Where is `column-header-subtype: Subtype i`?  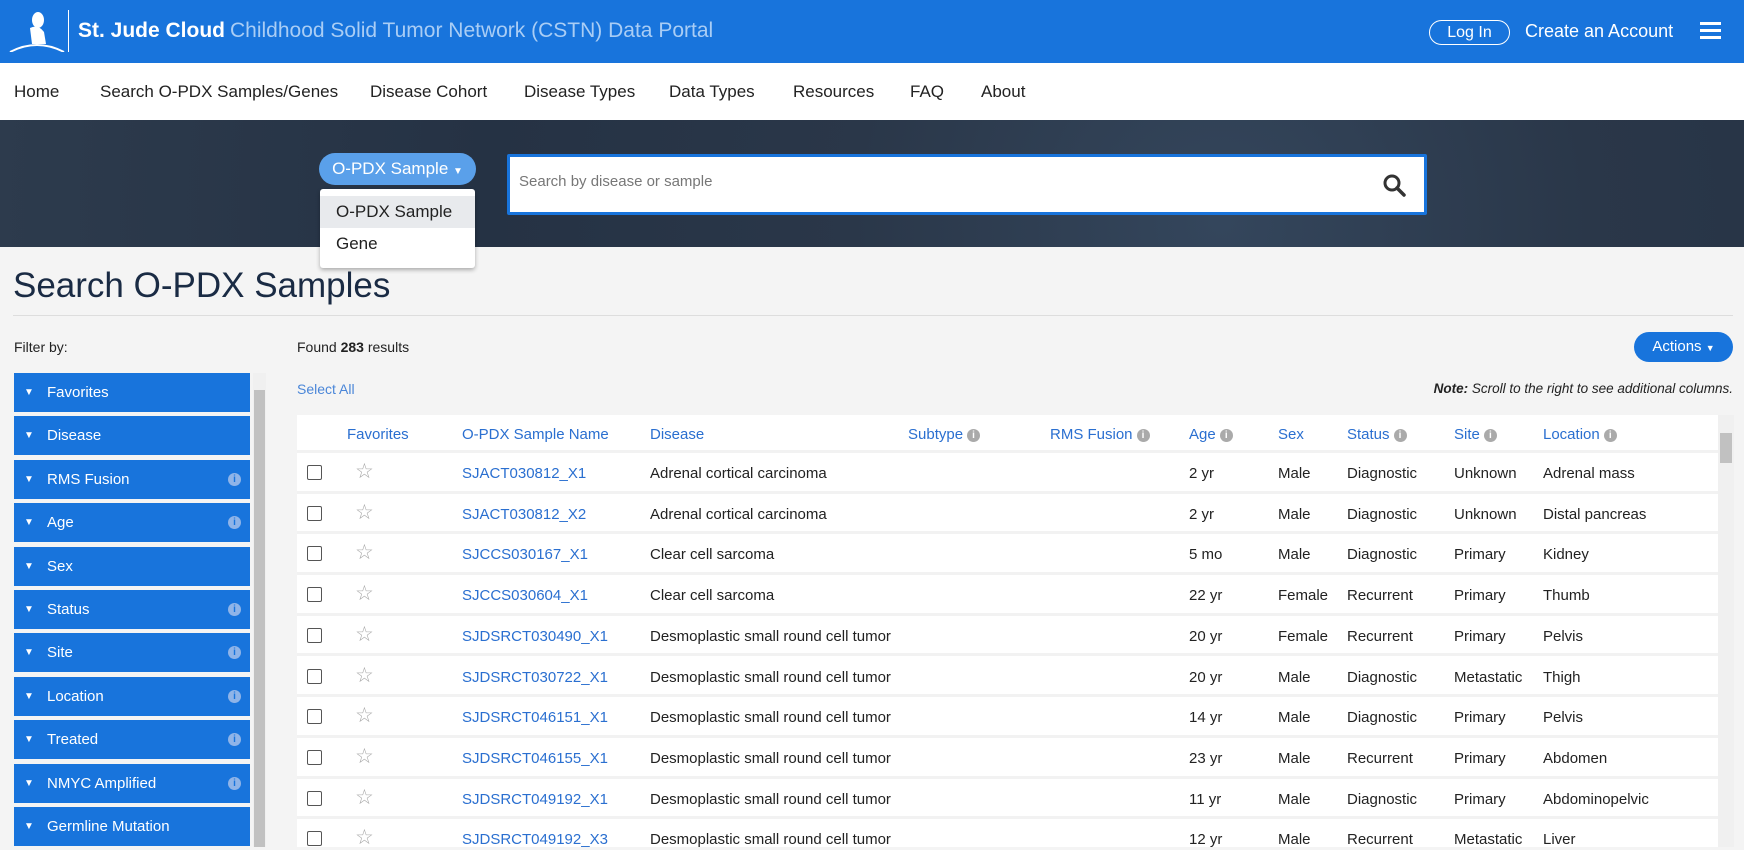 column-header-subtype: Subtype i is located at coordinates (944, 434).